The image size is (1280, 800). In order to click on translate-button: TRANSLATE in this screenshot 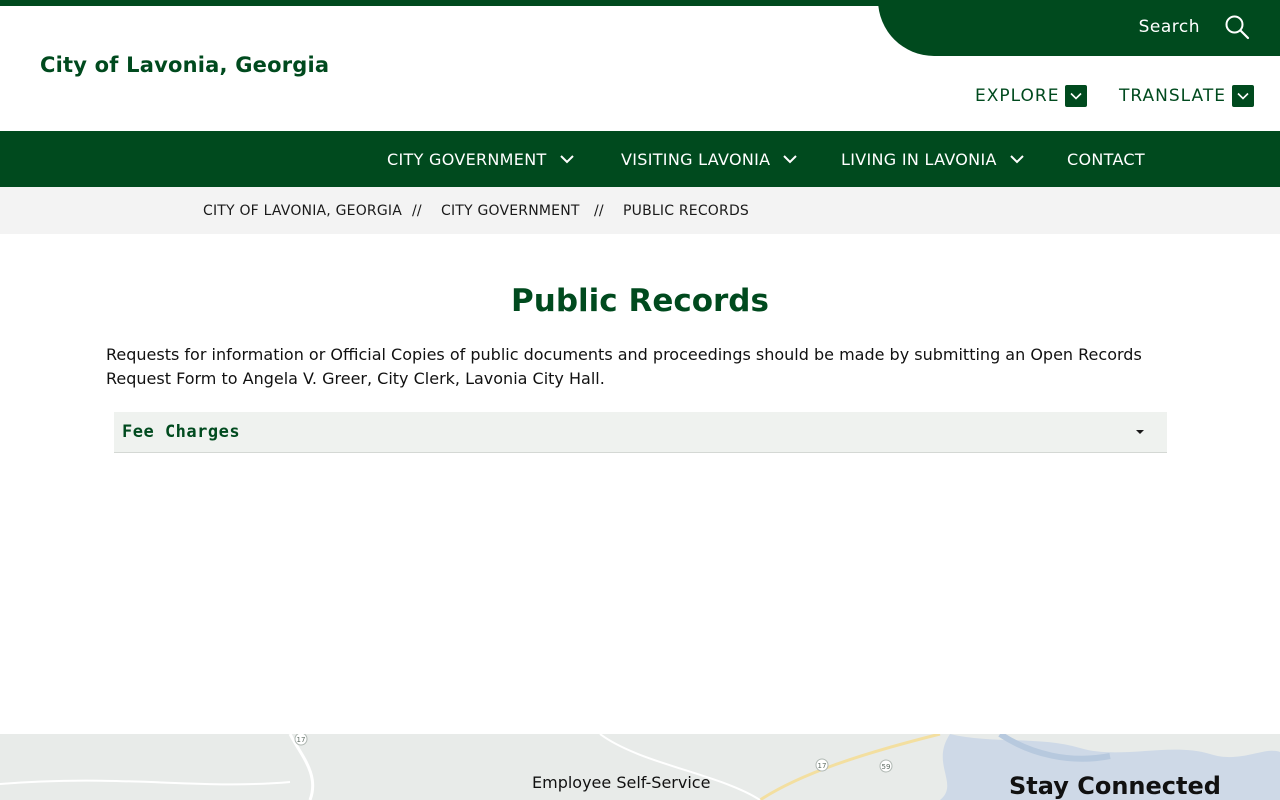, I will do `click(1186, 96)`.